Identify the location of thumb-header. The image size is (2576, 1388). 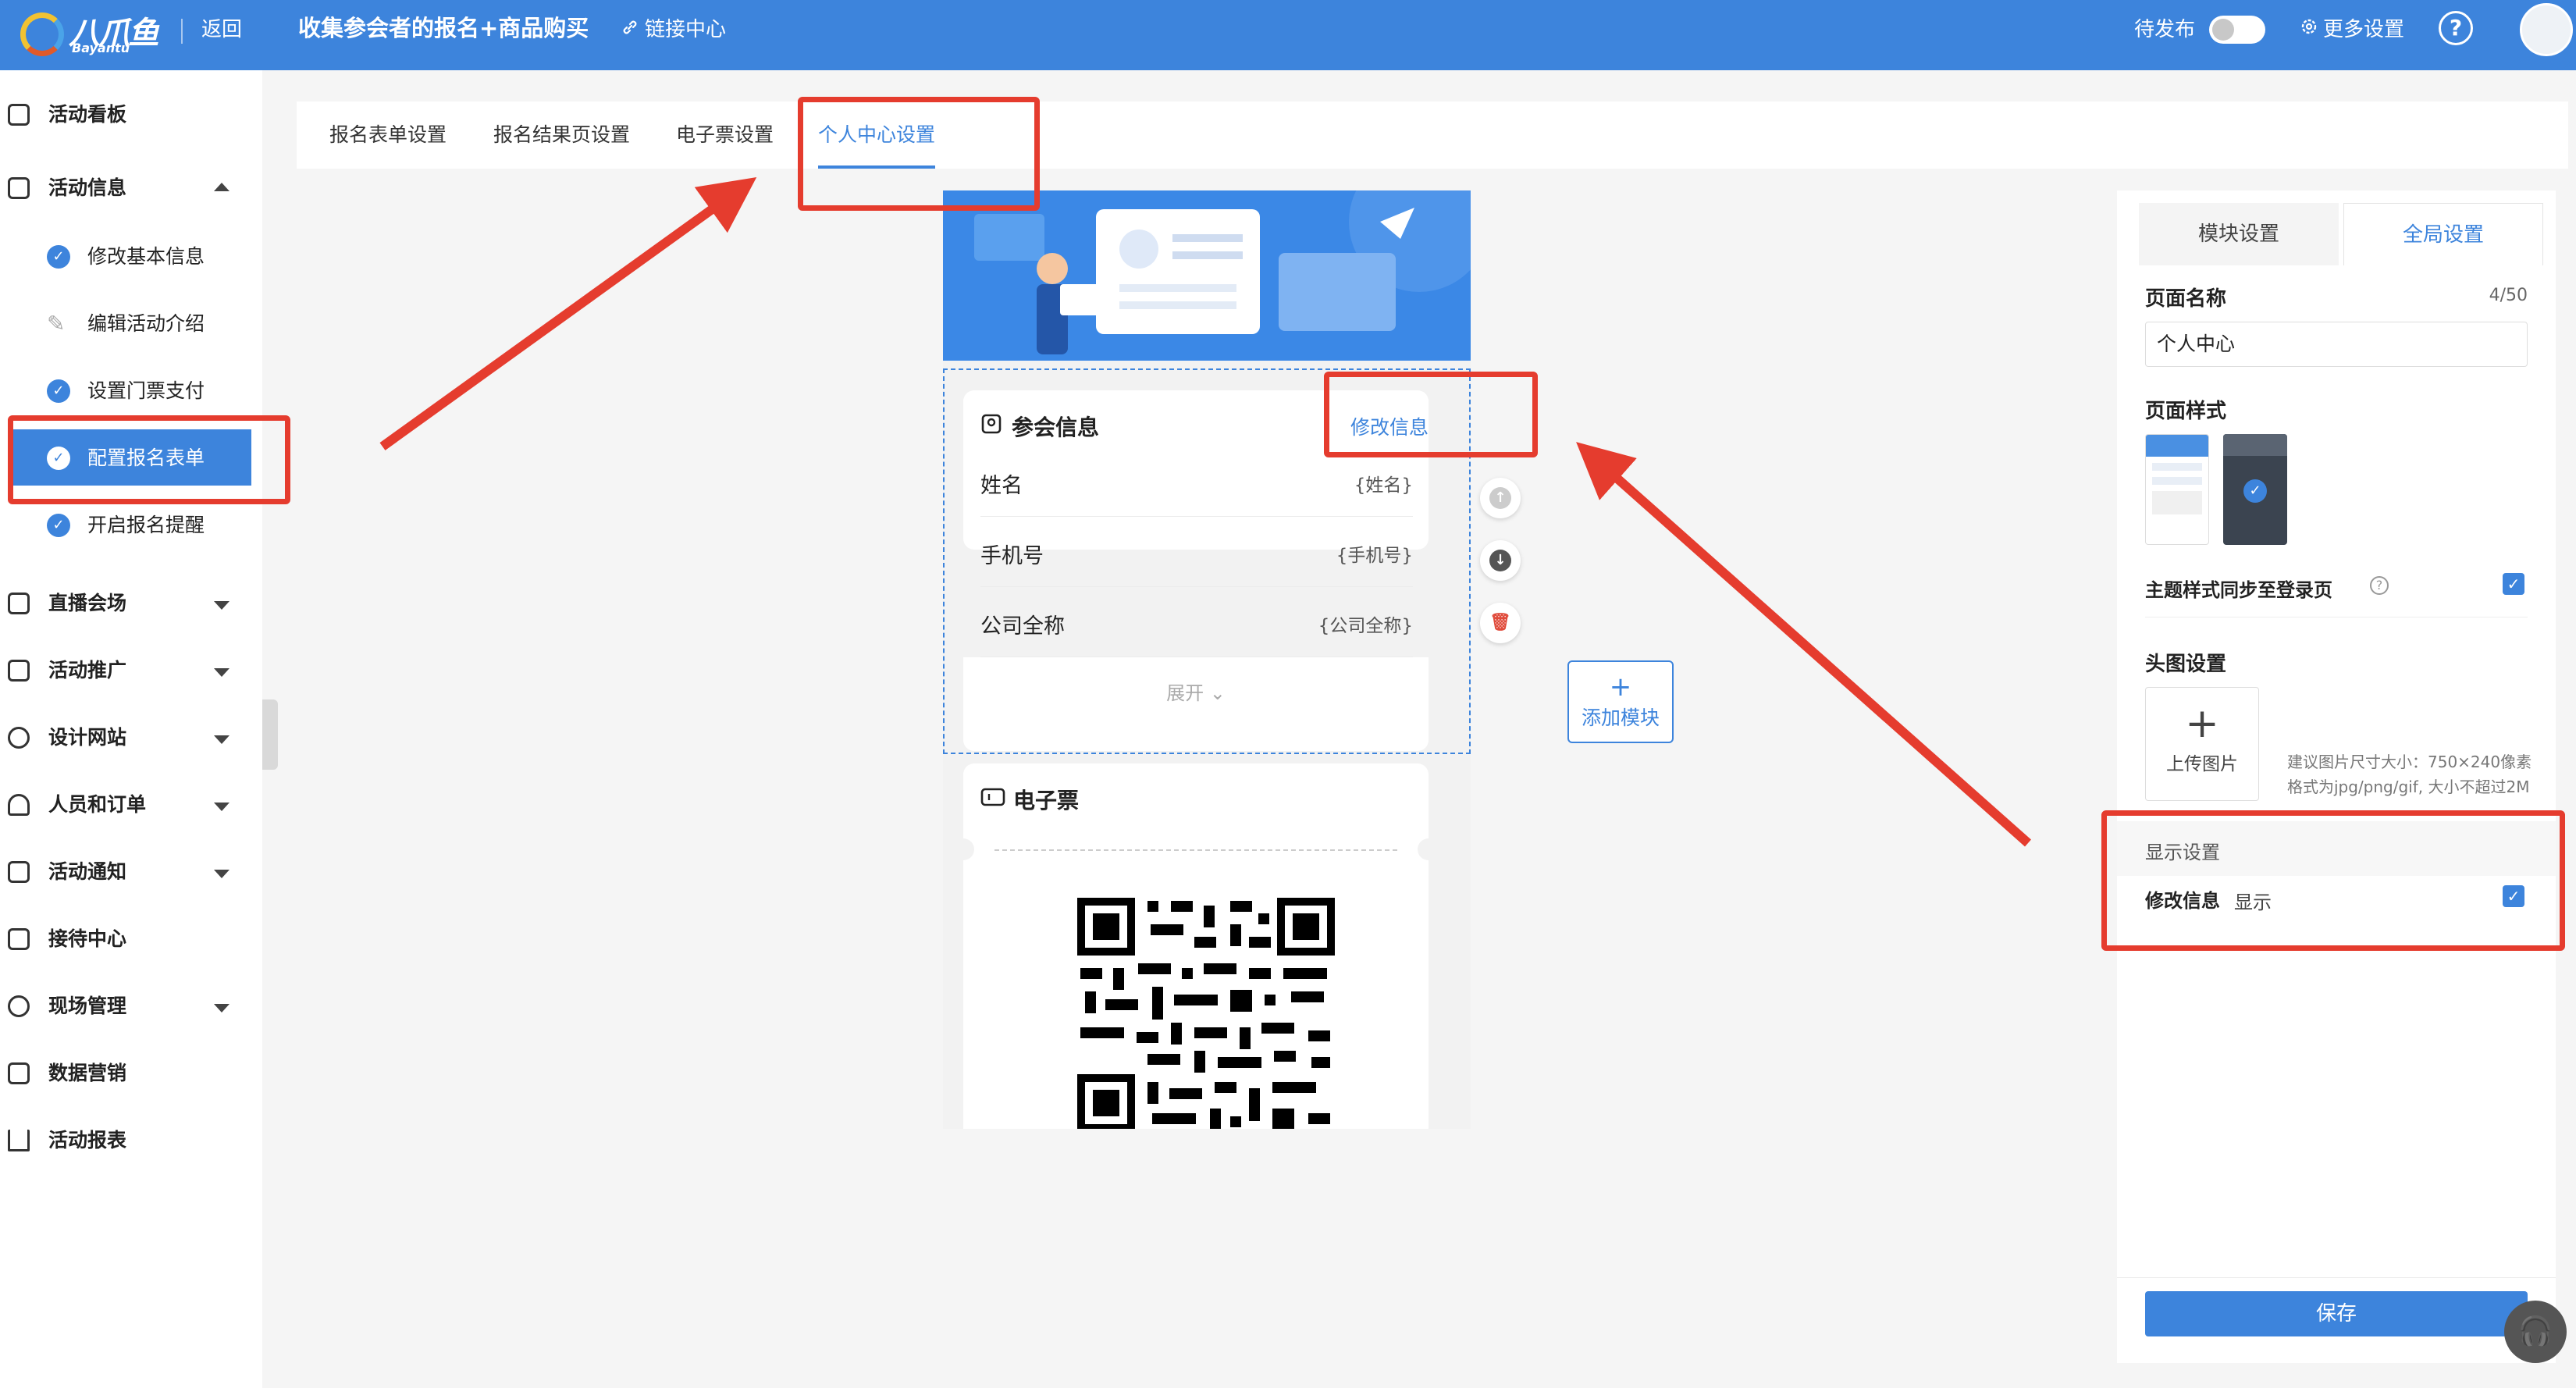
(2255, 445).